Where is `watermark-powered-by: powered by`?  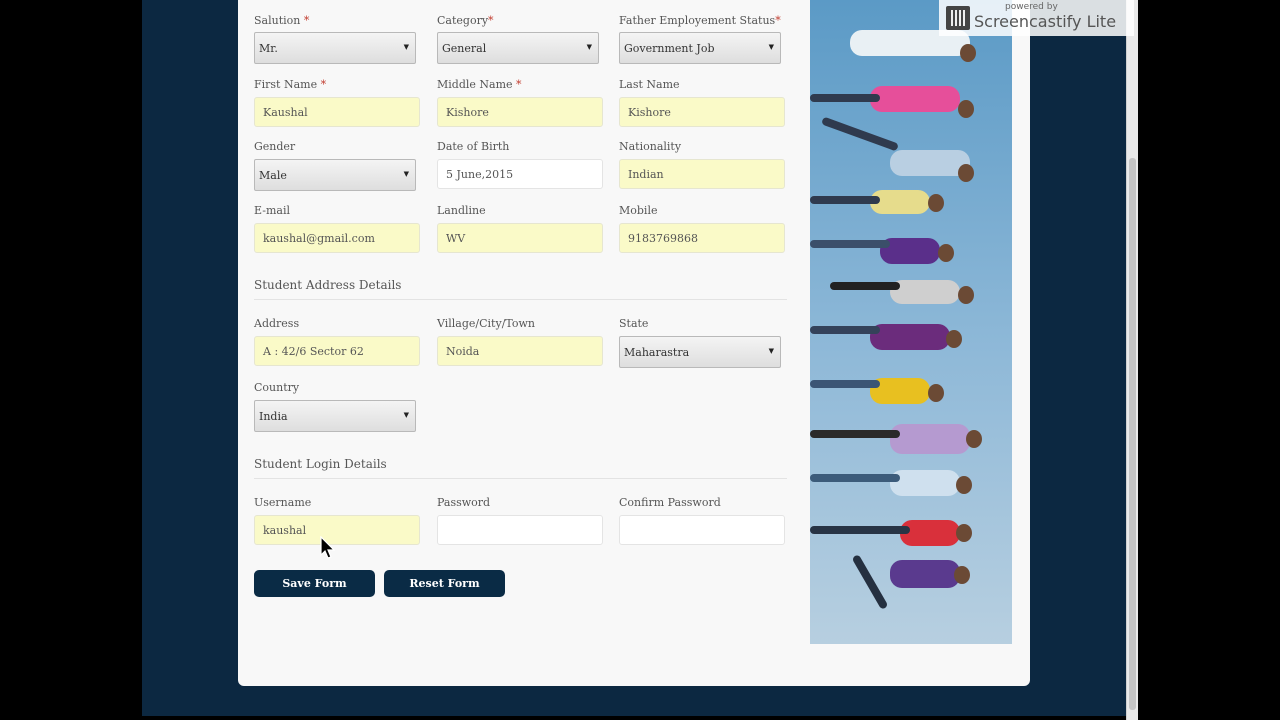 watermark-powered-by: powered by is located at coordinates (1031, 7).